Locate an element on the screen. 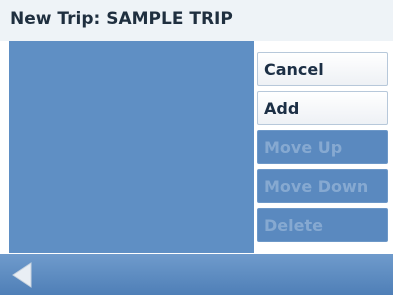  page-title: New Trip: SAMPLE TRIP is located at coordinates (121, 19).